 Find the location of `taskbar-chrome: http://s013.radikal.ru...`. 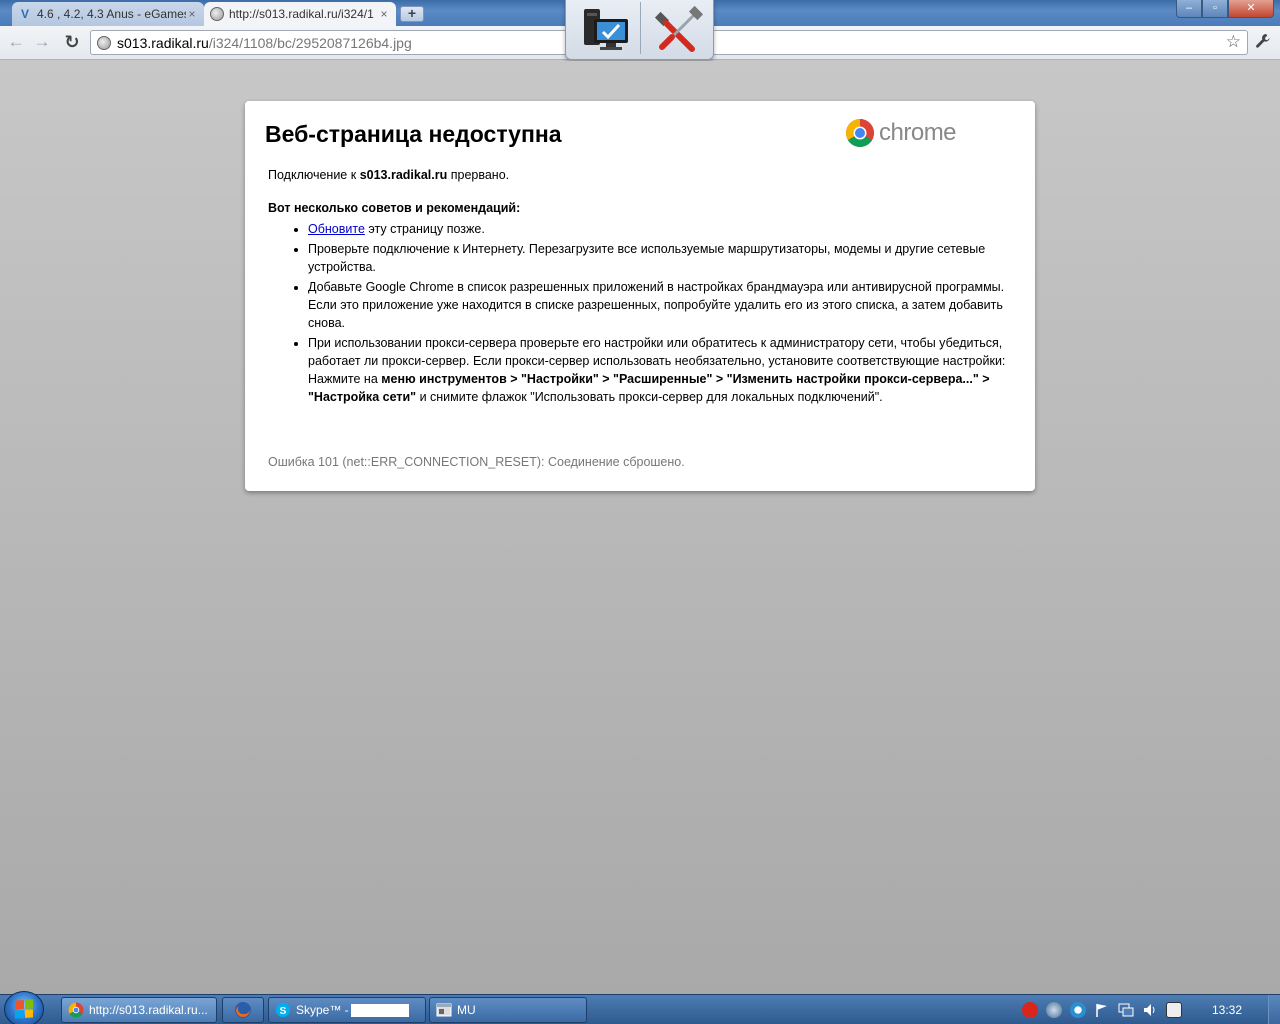

taskbar-chrome: http://s013.radikal.ru... is located at coordinates (139, 1010).